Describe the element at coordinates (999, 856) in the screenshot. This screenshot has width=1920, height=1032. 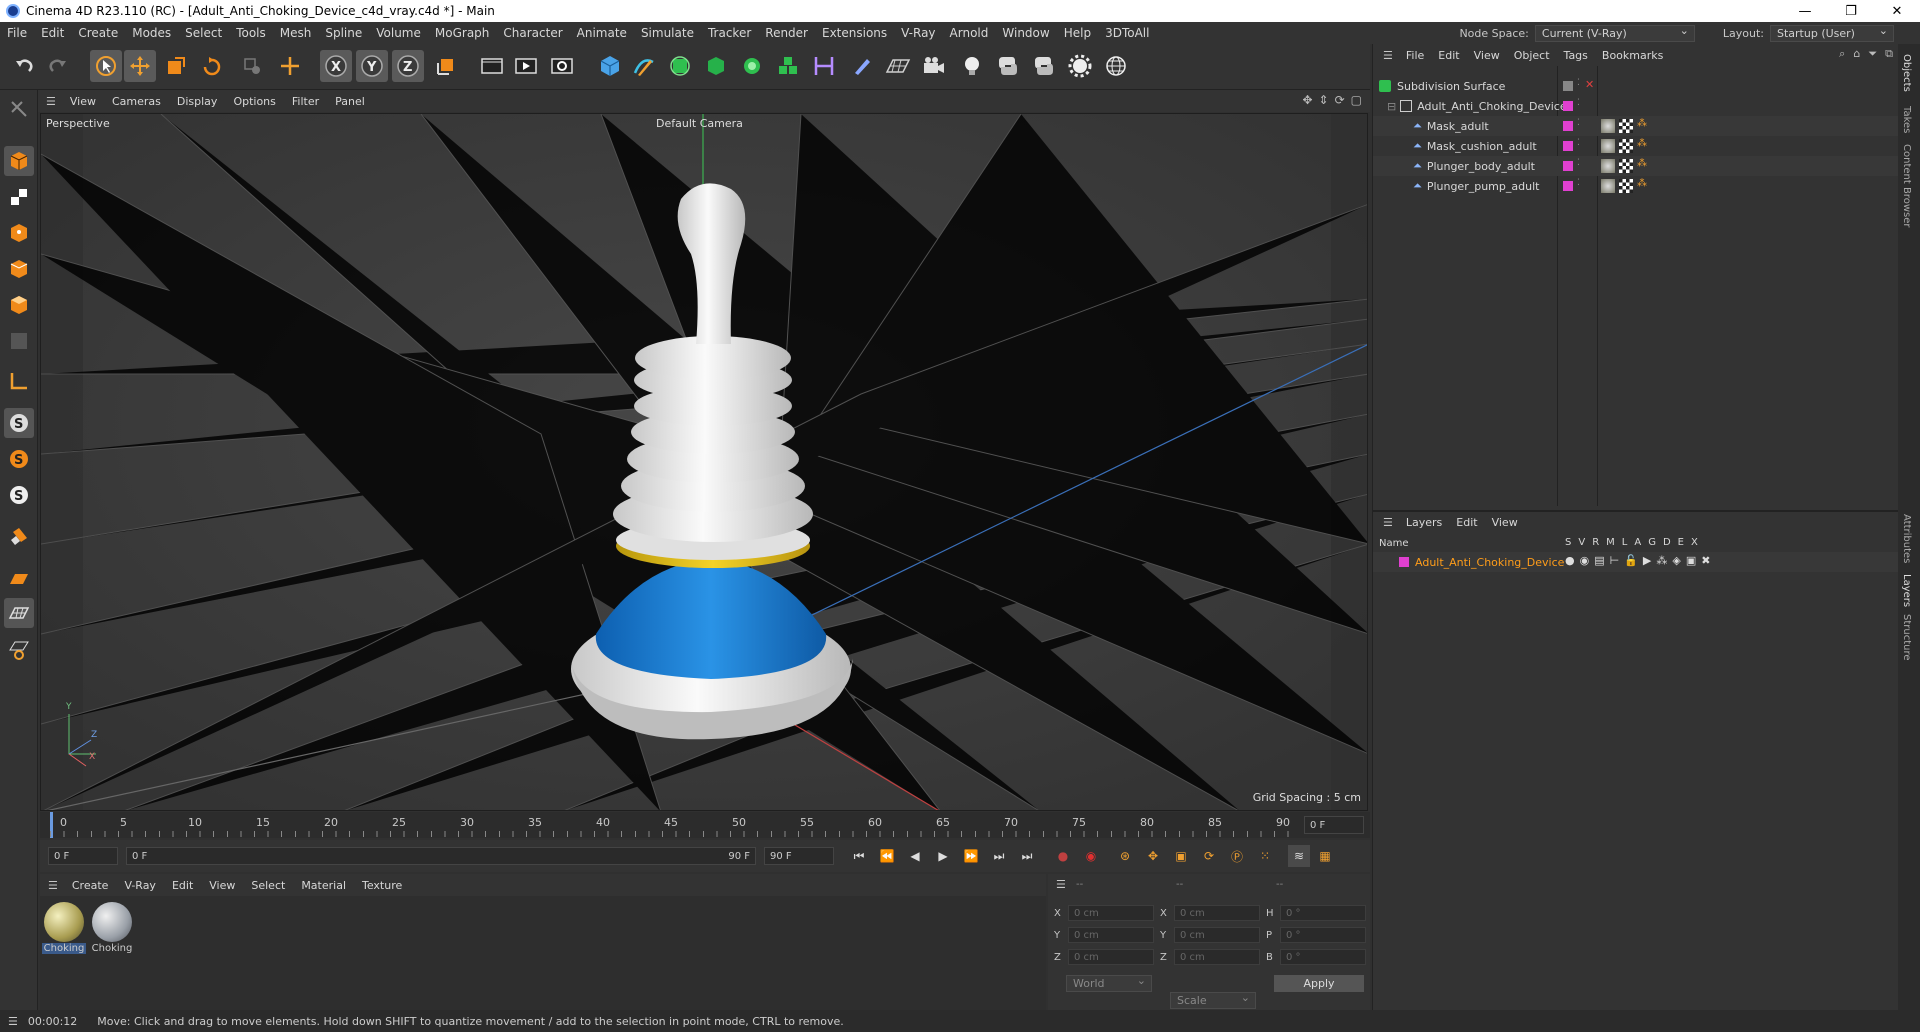
I see `next-key-icon: ⏭` at that location.